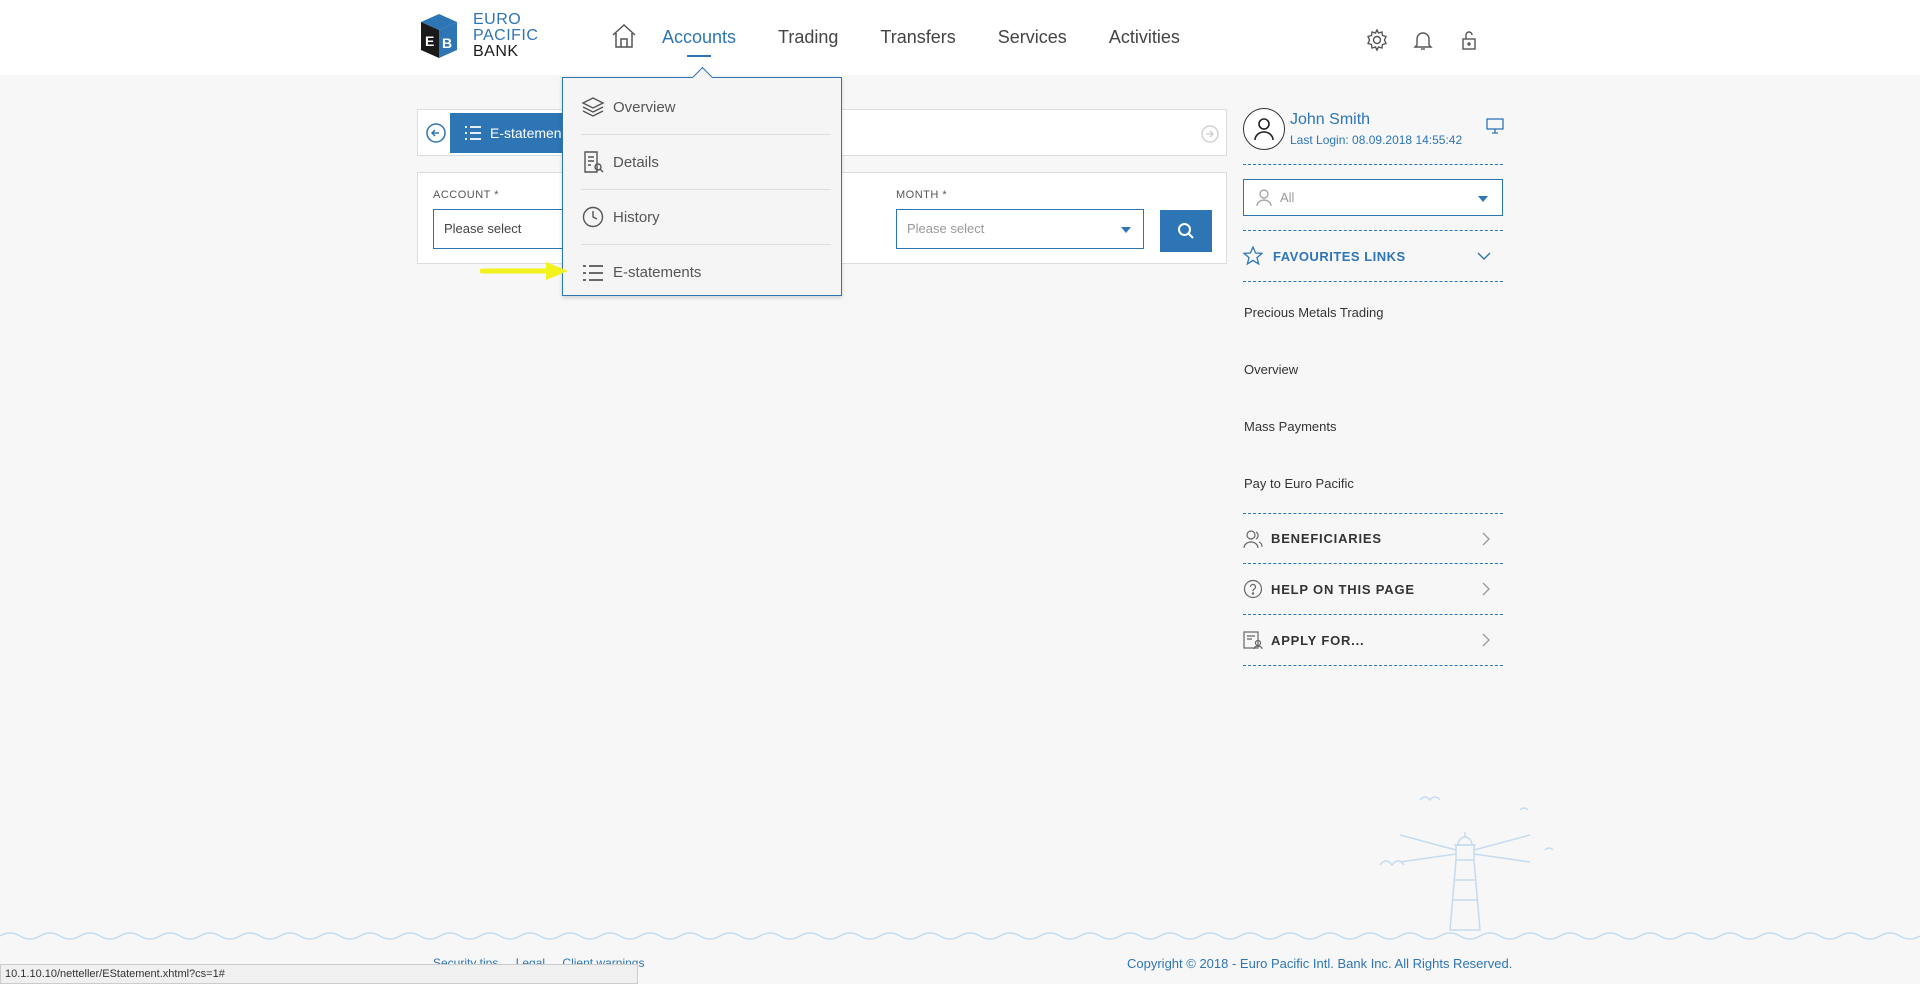 The image size is (1920, 984). I want to click on accounts-dropdown-menu: Overview Details History E-statements, so click(702, 186).